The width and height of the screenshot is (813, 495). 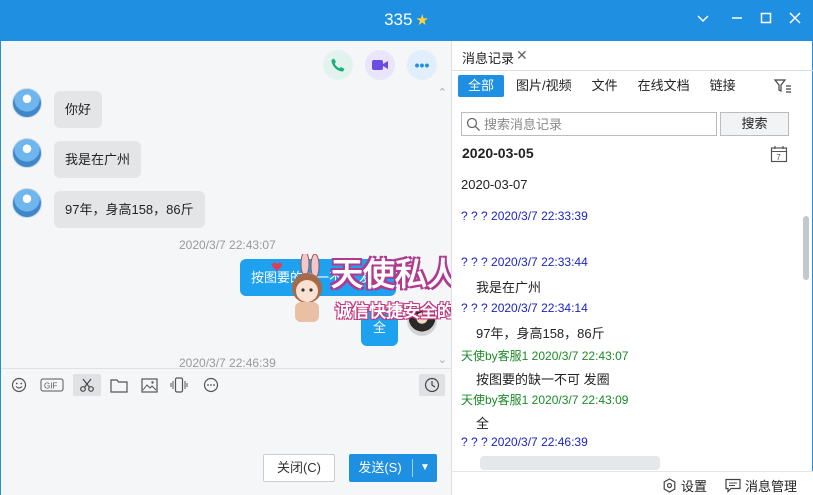 What do you see at coordinates (632, 56) in the screenshot?
I see `history-tab: 消息记录 ✕` at bounding box center [632, 56].